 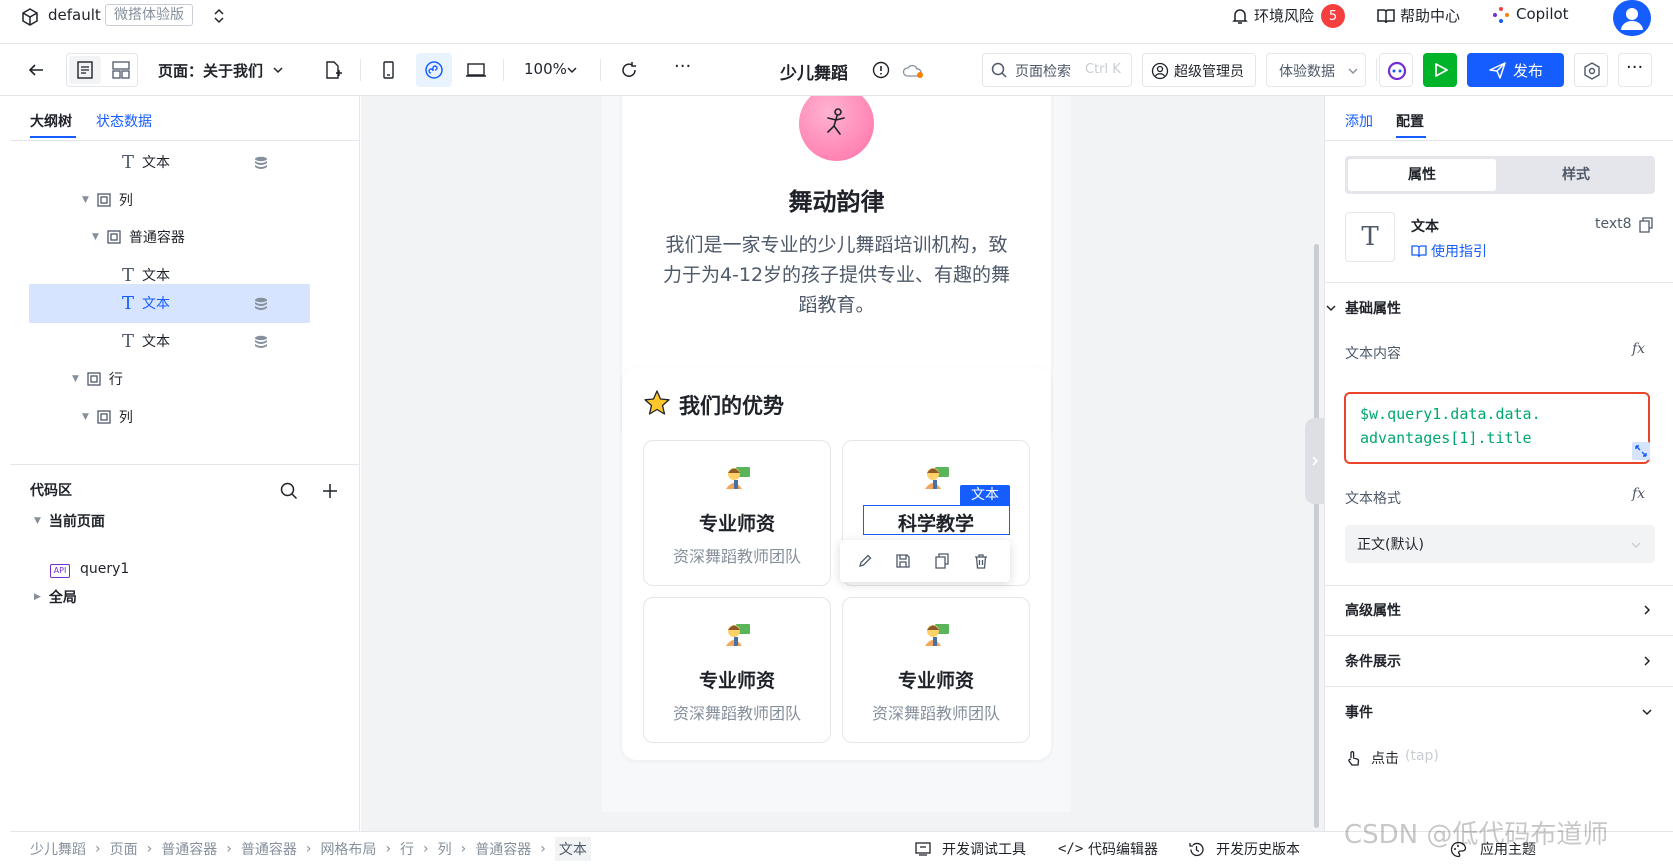 What do you see at coordinates (1576, 175) in the screenshot?
I see `segment-styles: 样式` at bounding box center [1576, 175].